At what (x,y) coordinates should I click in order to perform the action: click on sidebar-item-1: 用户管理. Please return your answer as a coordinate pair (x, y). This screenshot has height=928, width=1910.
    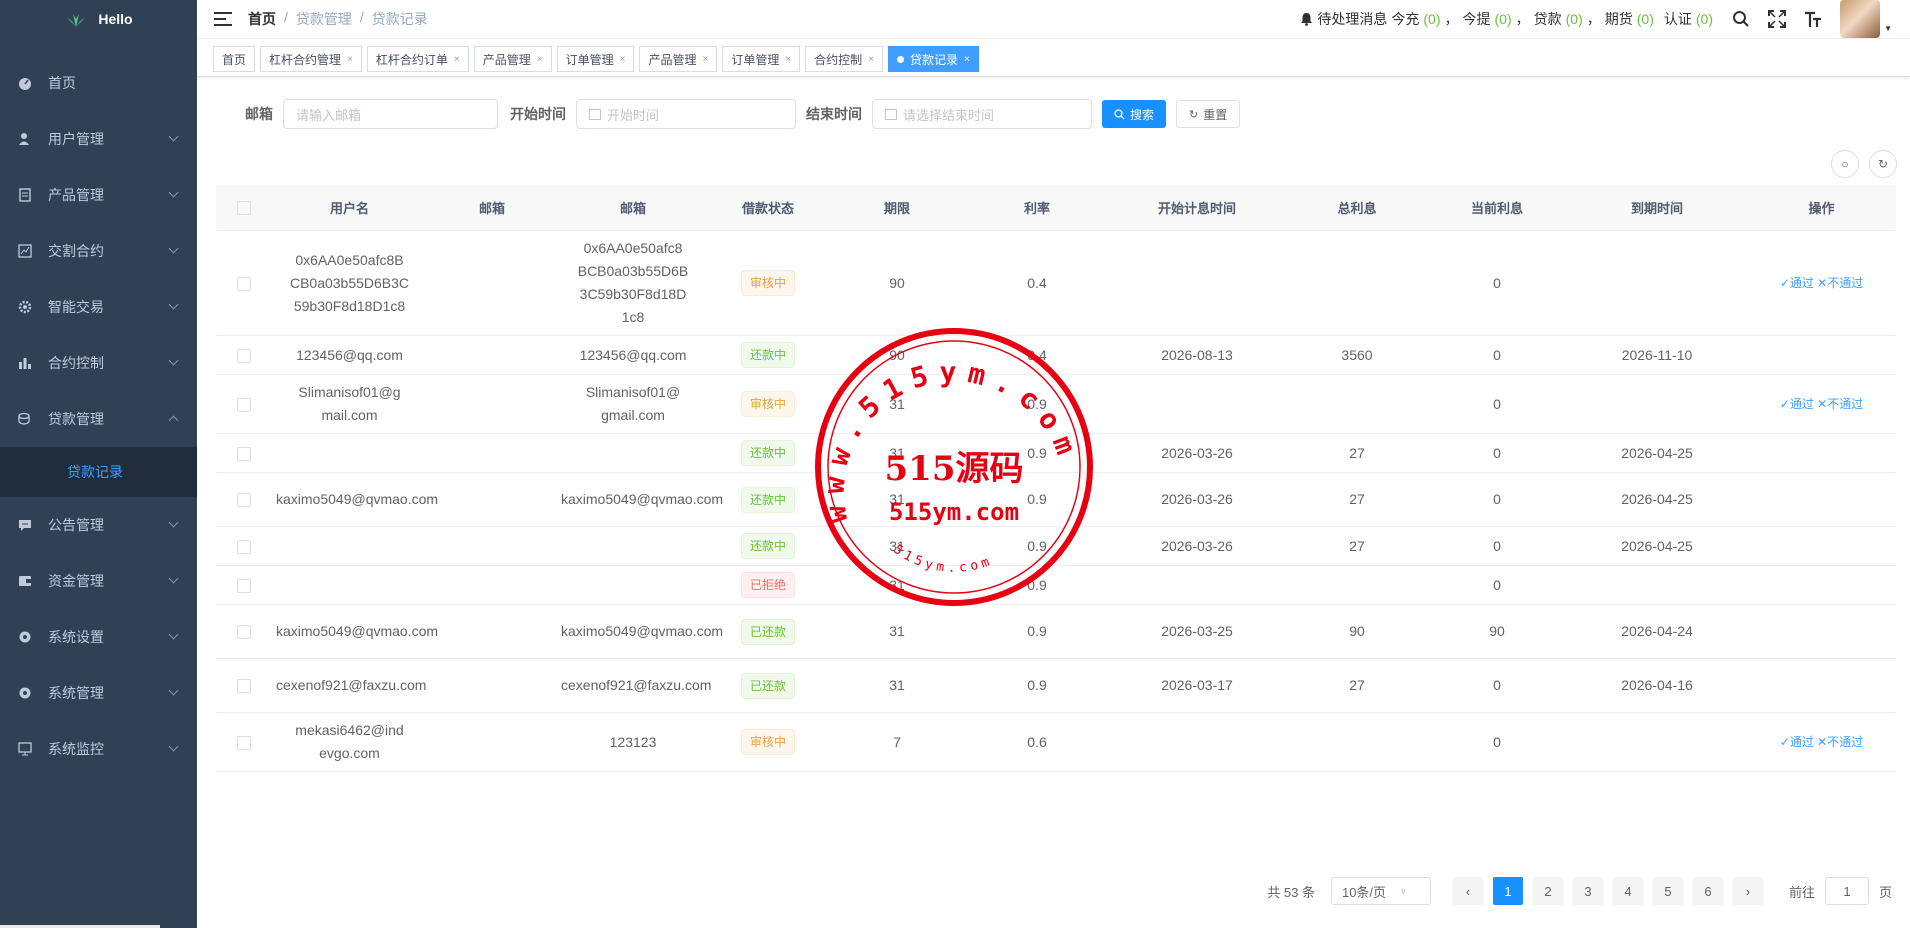
    Looking at the image, I should click on (98, 139).